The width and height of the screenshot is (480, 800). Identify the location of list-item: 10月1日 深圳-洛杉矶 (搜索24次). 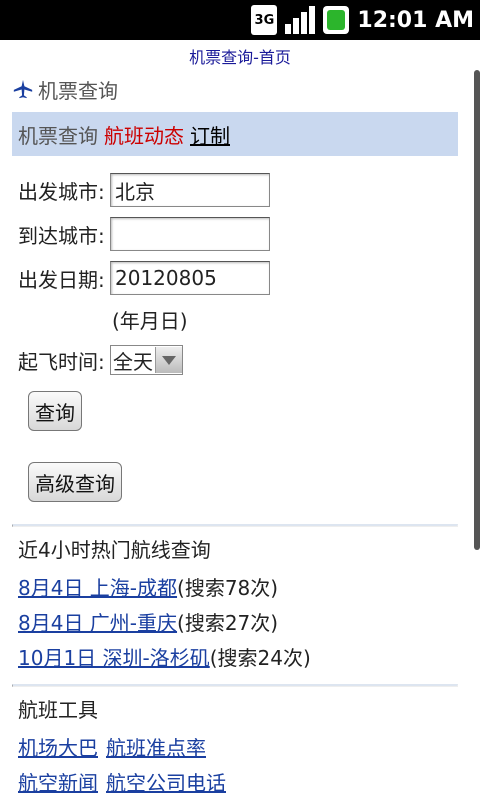
(235, 656).